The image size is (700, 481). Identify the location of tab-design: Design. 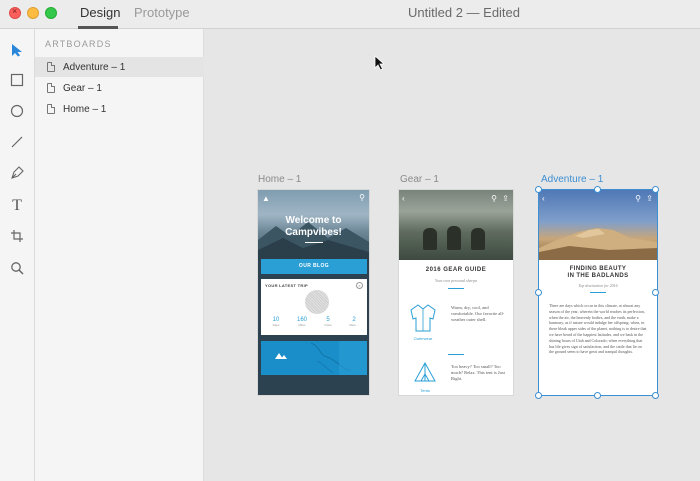
(100, 12).